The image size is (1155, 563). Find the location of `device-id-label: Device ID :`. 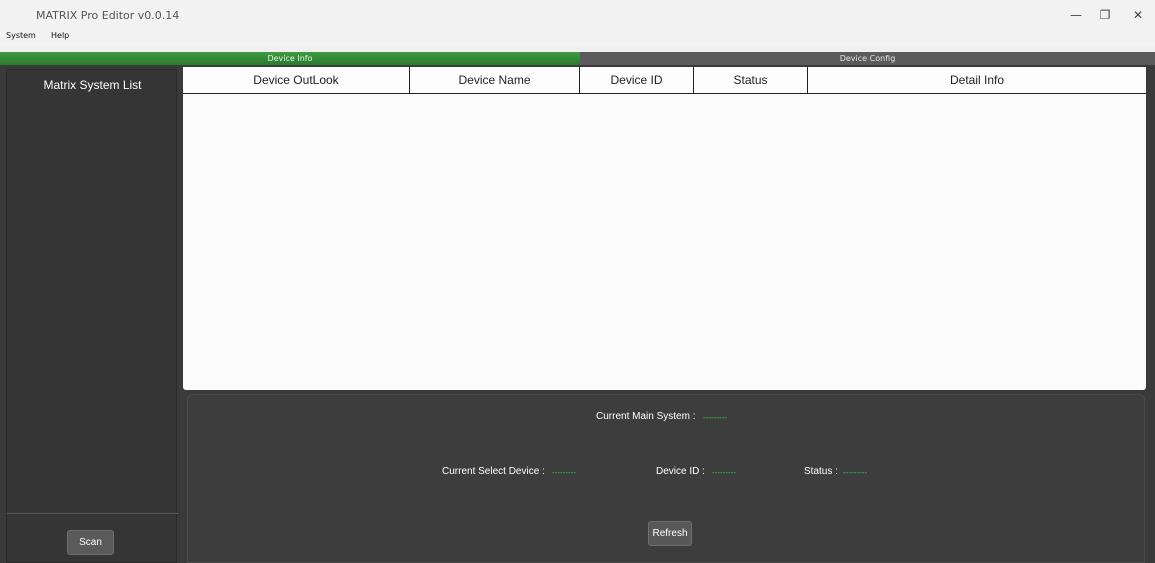

device-id-label: Device ID : is located at coordinates (680, 471).